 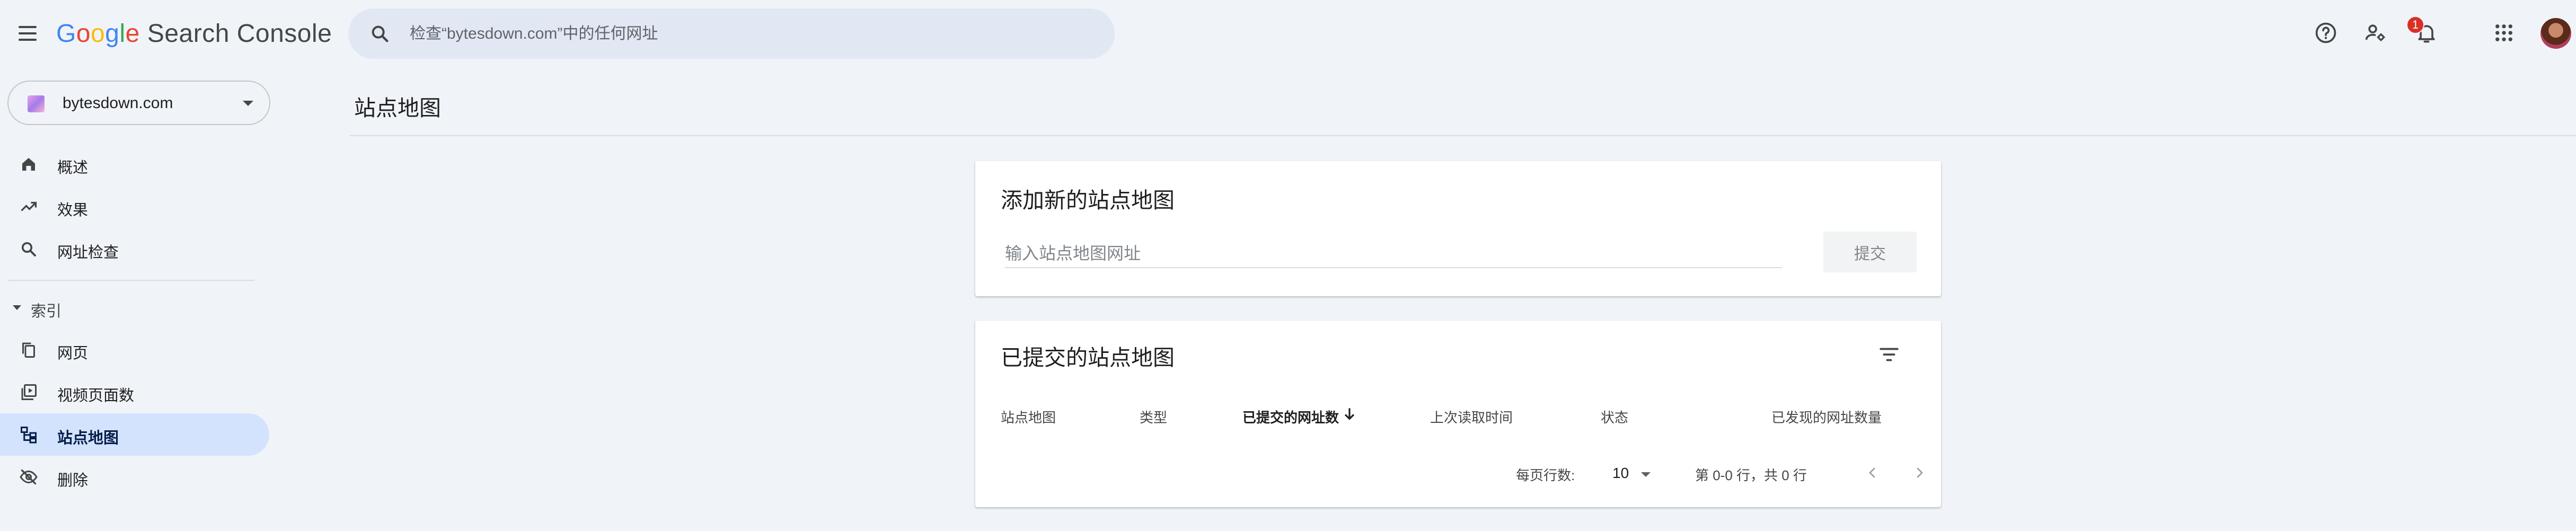 What do you see at coordinates (96, 395) in the screenshot?
I see `sidebar-item-label: 视频页面数` at bounding box center [96, 395].